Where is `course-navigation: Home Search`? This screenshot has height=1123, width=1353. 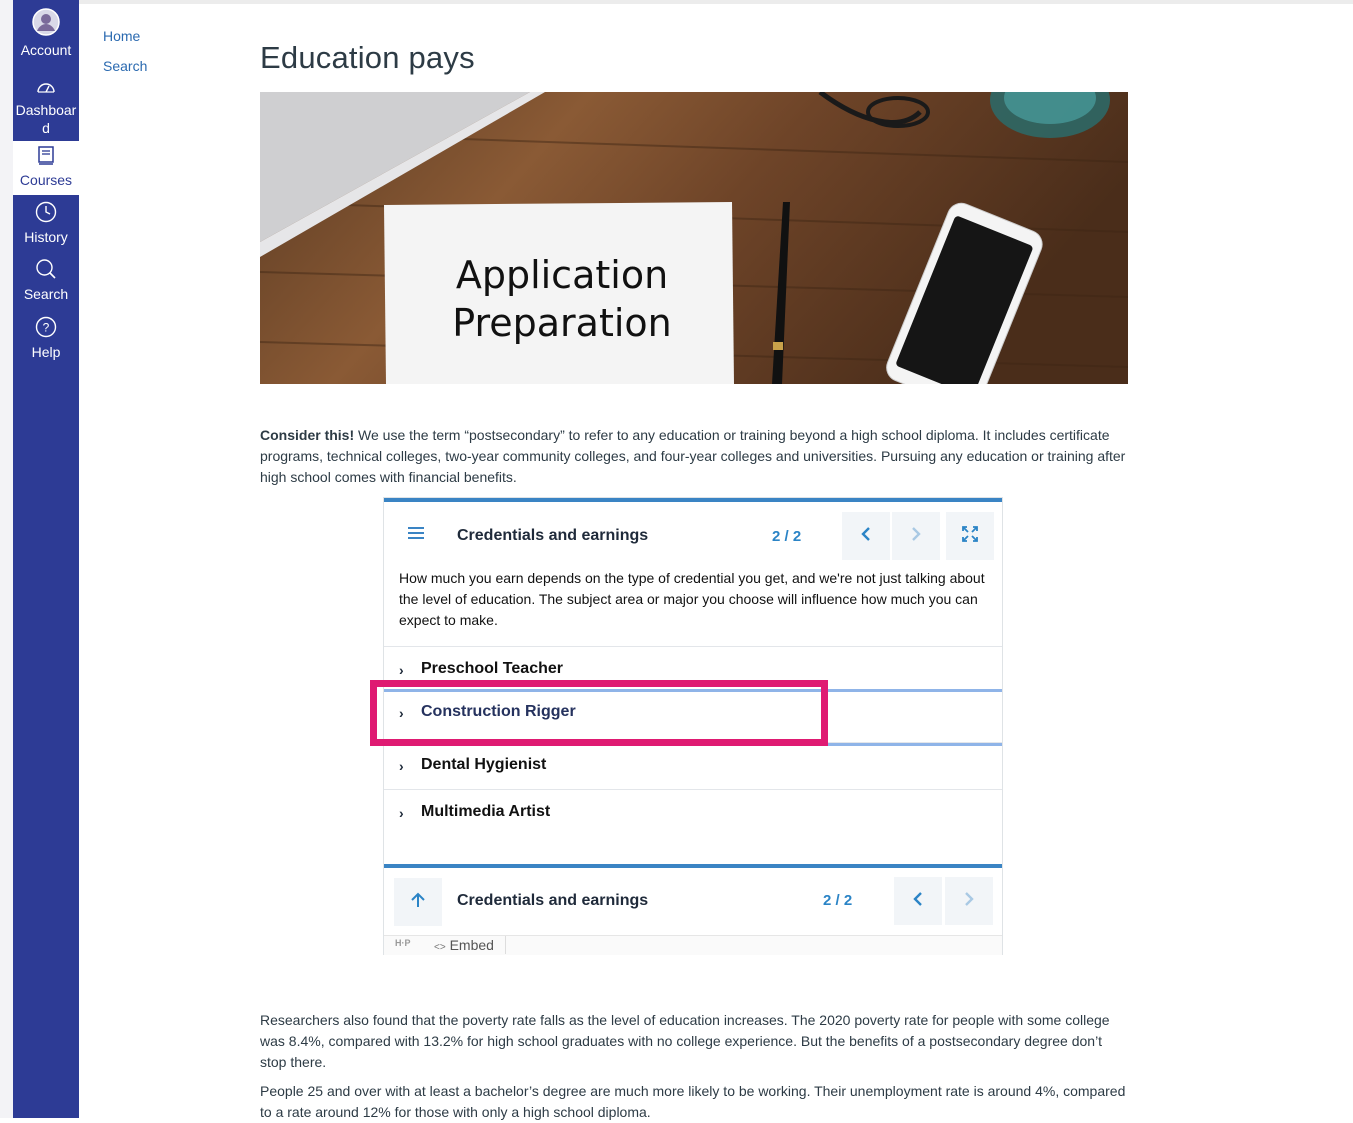 course-navigation: Home Search is located at coordinates (125, 57).